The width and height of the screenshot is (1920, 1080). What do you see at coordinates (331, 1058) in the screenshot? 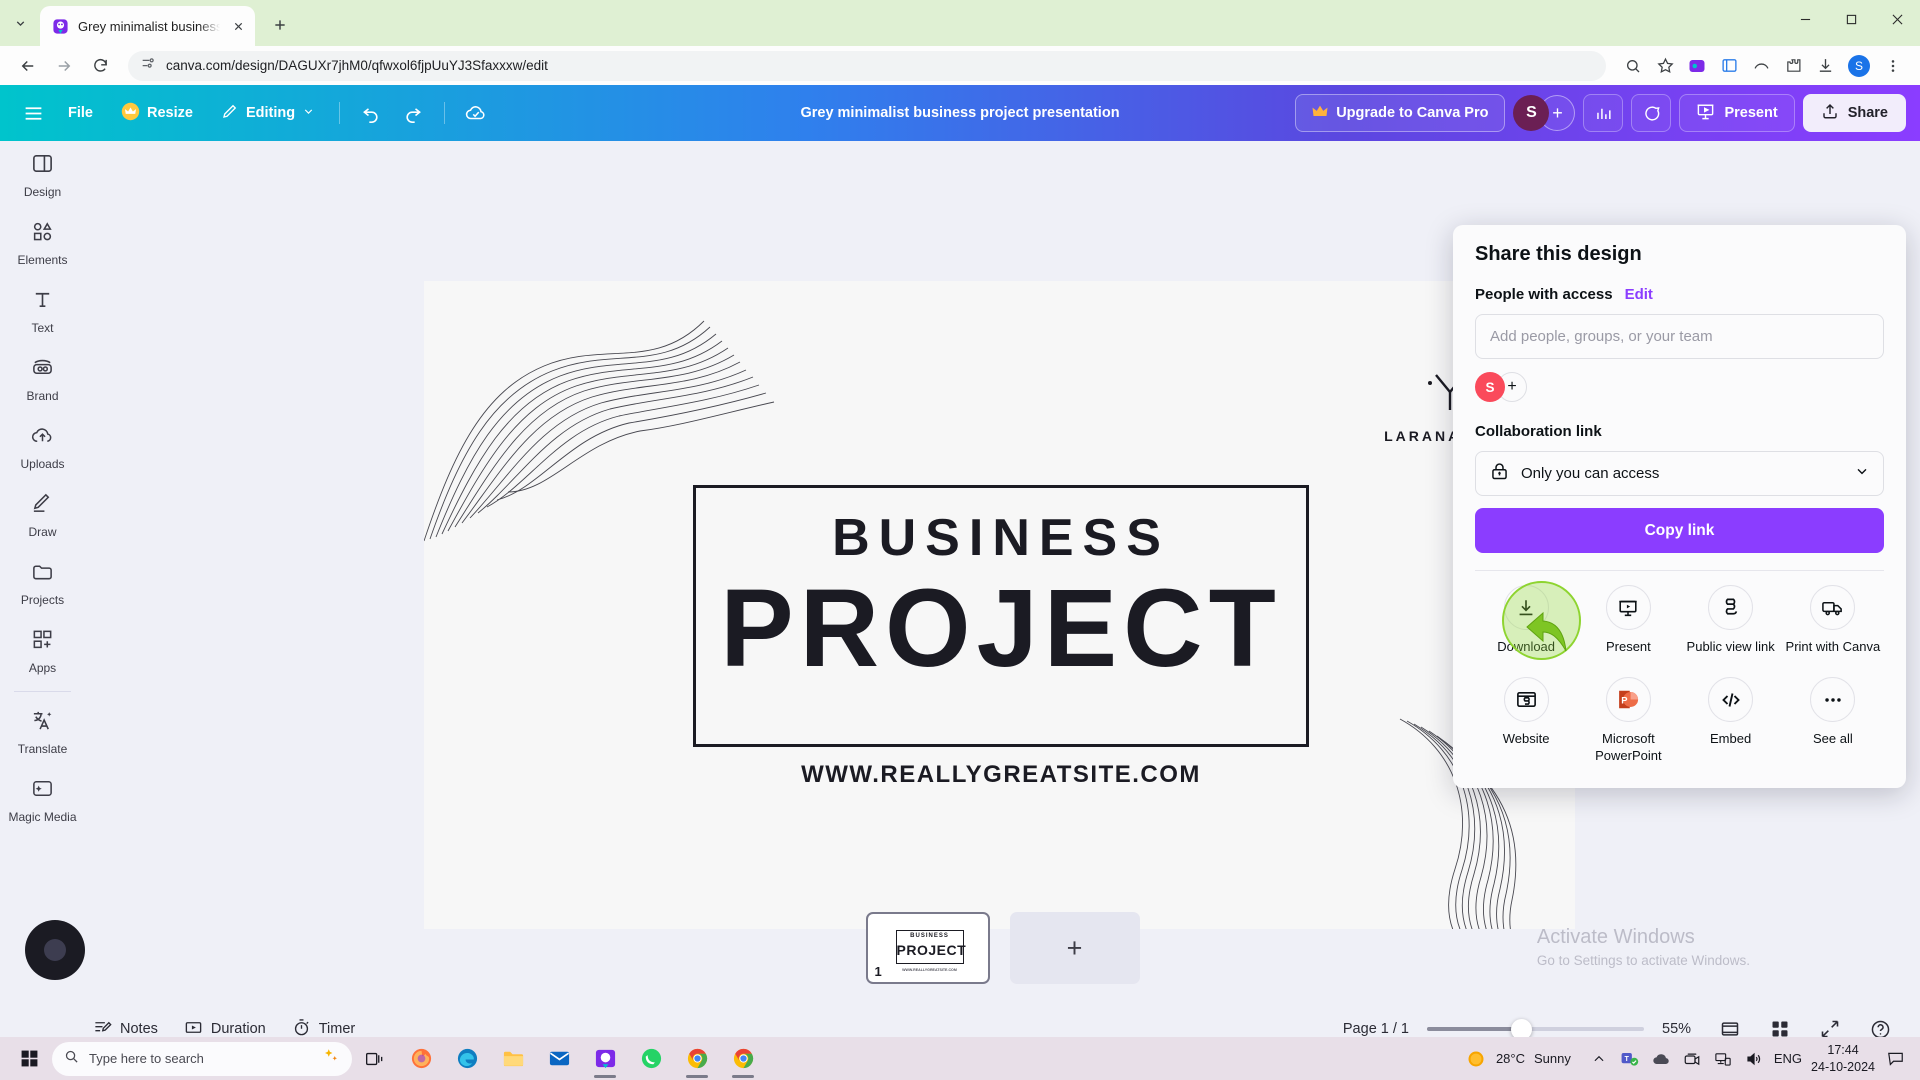
I see `copilot-icon` at bounding box center [331, 1058].